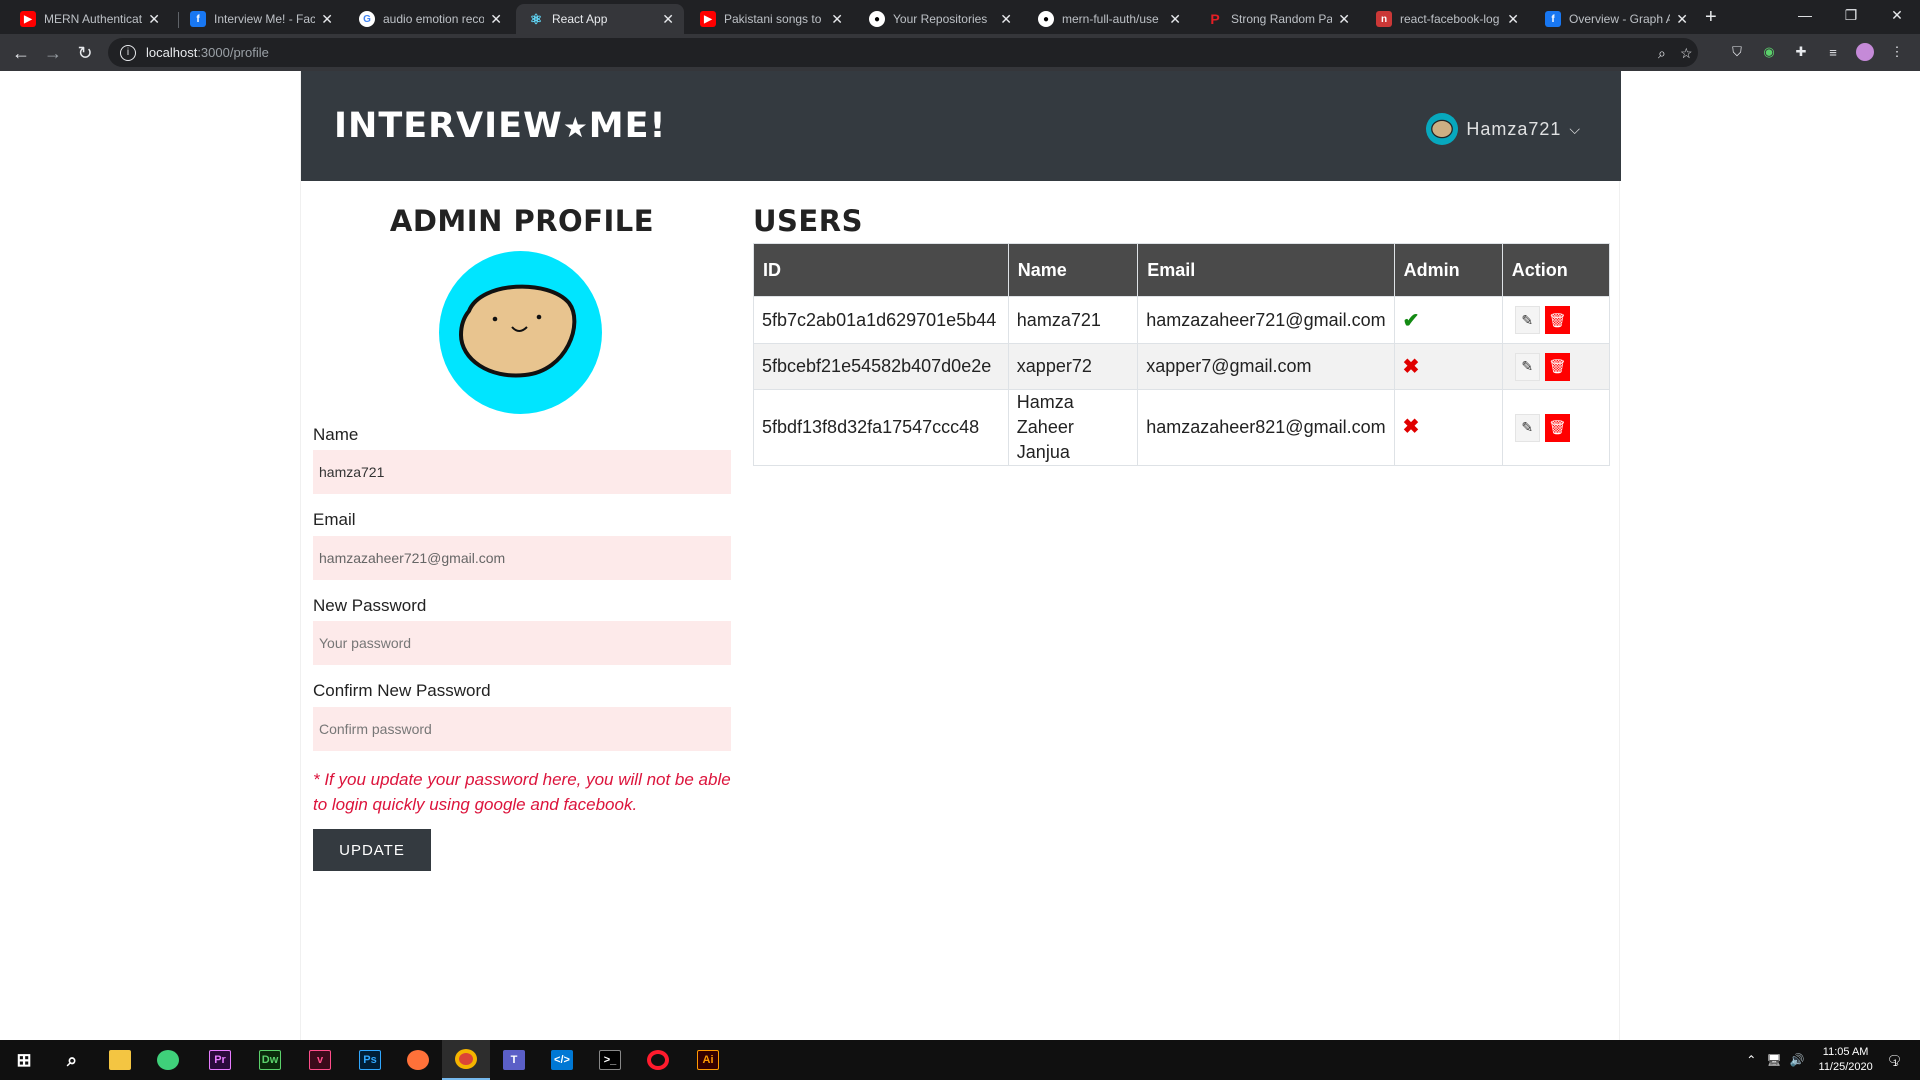 Image resolution: width=1920 pixels, height=1080 pixels. What do you see at coordinates (466, 1060) in the screenshot?
I see `chrome-icon` at bounding box center [466, 1060].